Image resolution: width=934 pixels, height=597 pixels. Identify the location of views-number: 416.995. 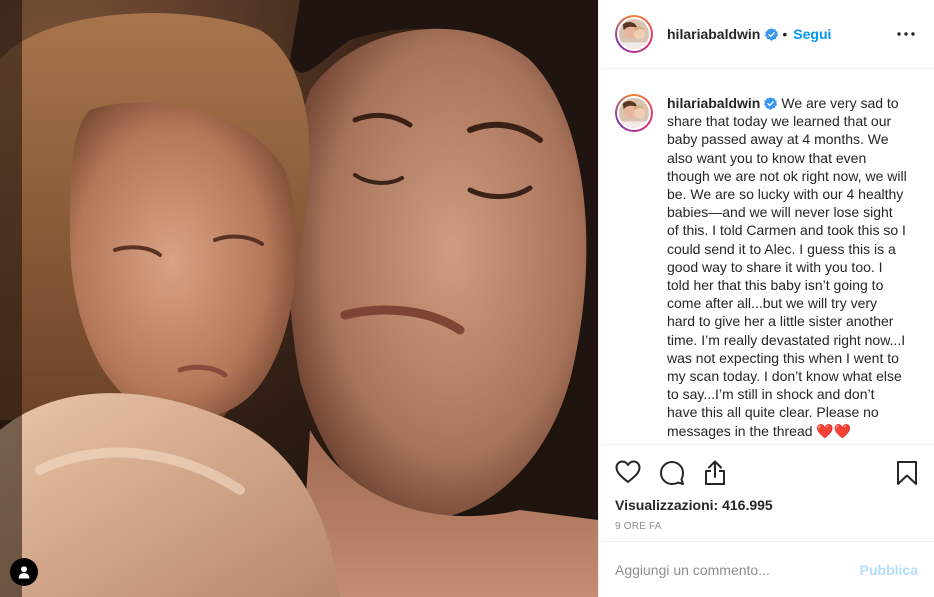
(747, 505).